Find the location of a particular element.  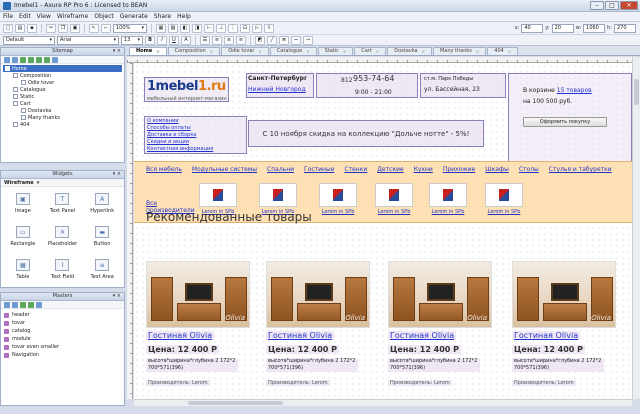

sitemap-item: Home is located at coordinates (62, 68).